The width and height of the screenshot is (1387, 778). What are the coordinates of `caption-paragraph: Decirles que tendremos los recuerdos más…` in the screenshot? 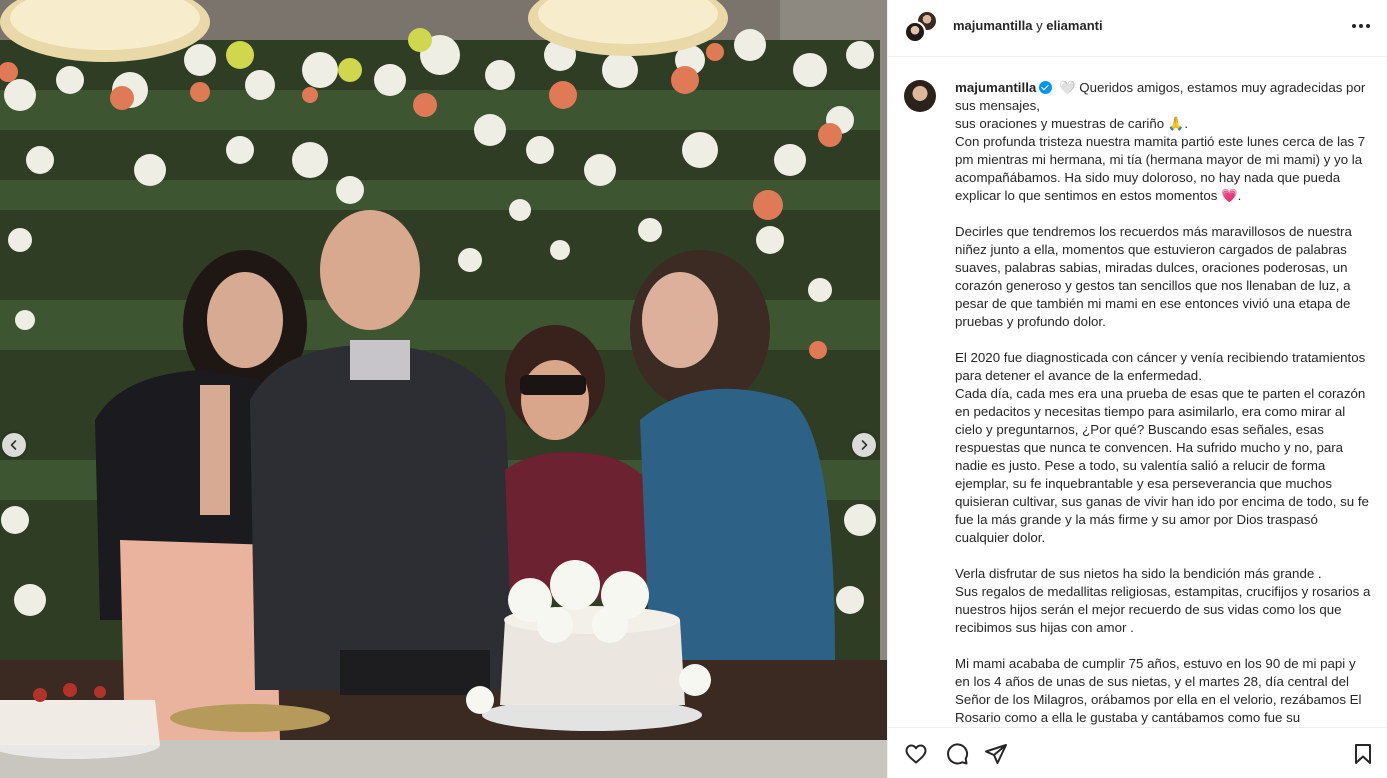 It's located at (1153, 276).